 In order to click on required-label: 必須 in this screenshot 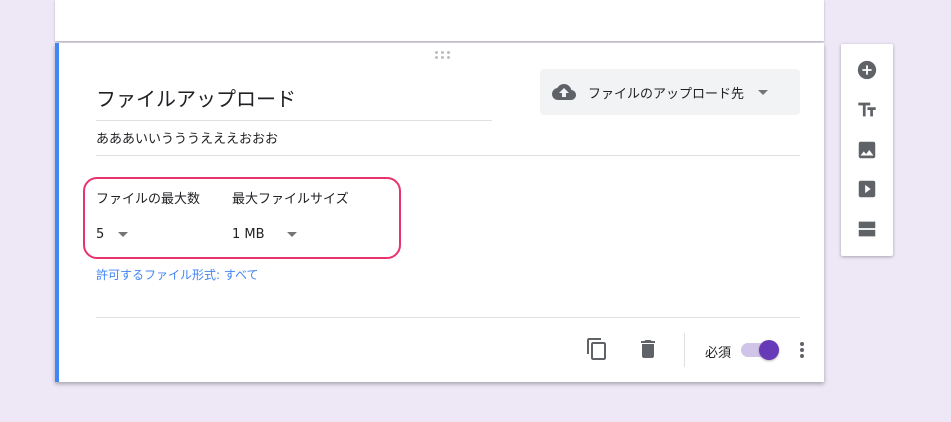, I will do `click(718, 353)`.